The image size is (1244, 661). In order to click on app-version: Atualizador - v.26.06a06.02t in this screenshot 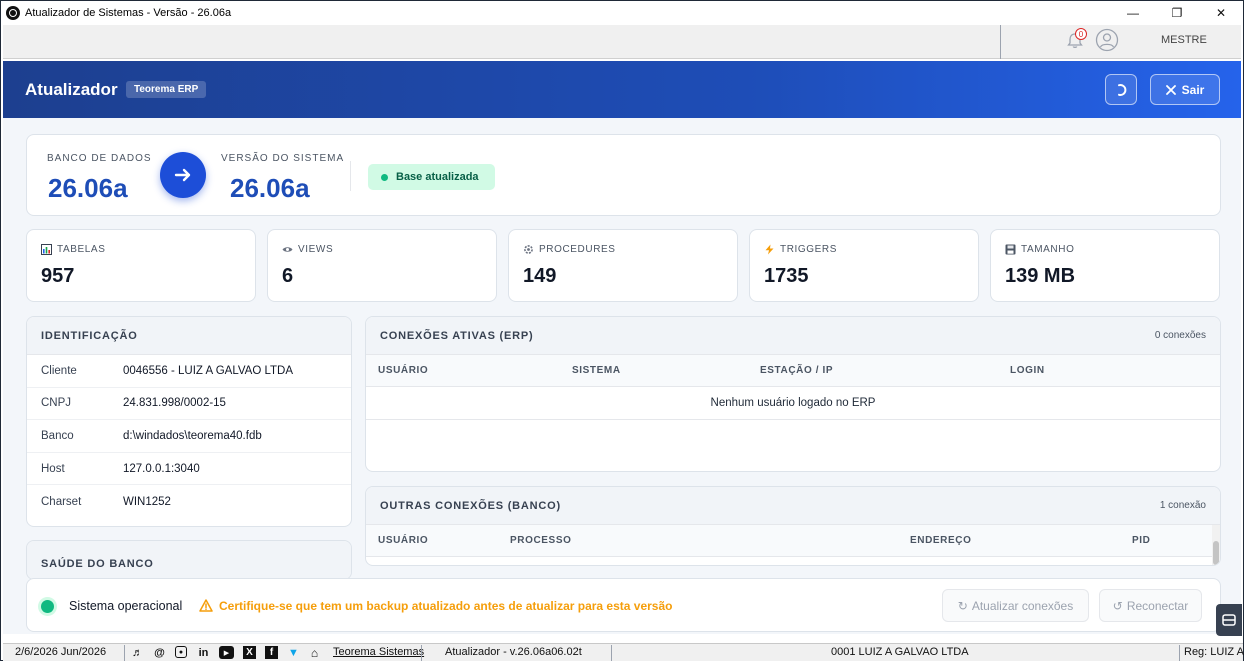, I will do `click(513, 652)`.